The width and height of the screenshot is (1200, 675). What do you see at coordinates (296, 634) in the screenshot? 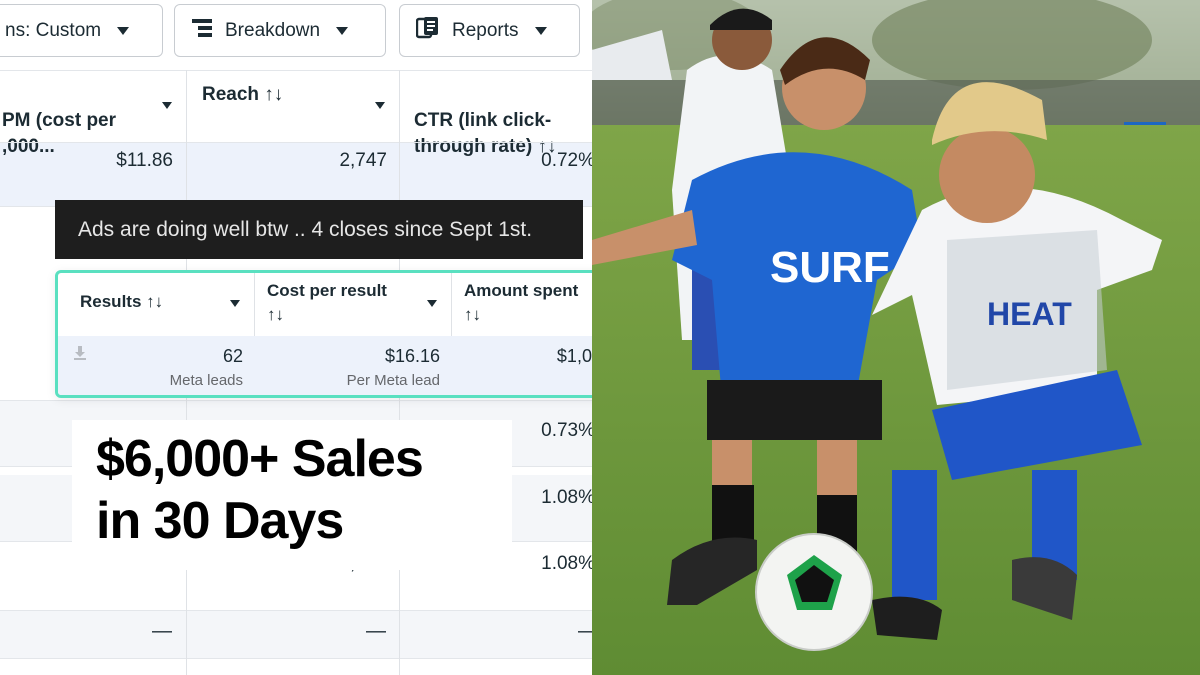
I see `table-row-shade` at bounding box center [296, 634].